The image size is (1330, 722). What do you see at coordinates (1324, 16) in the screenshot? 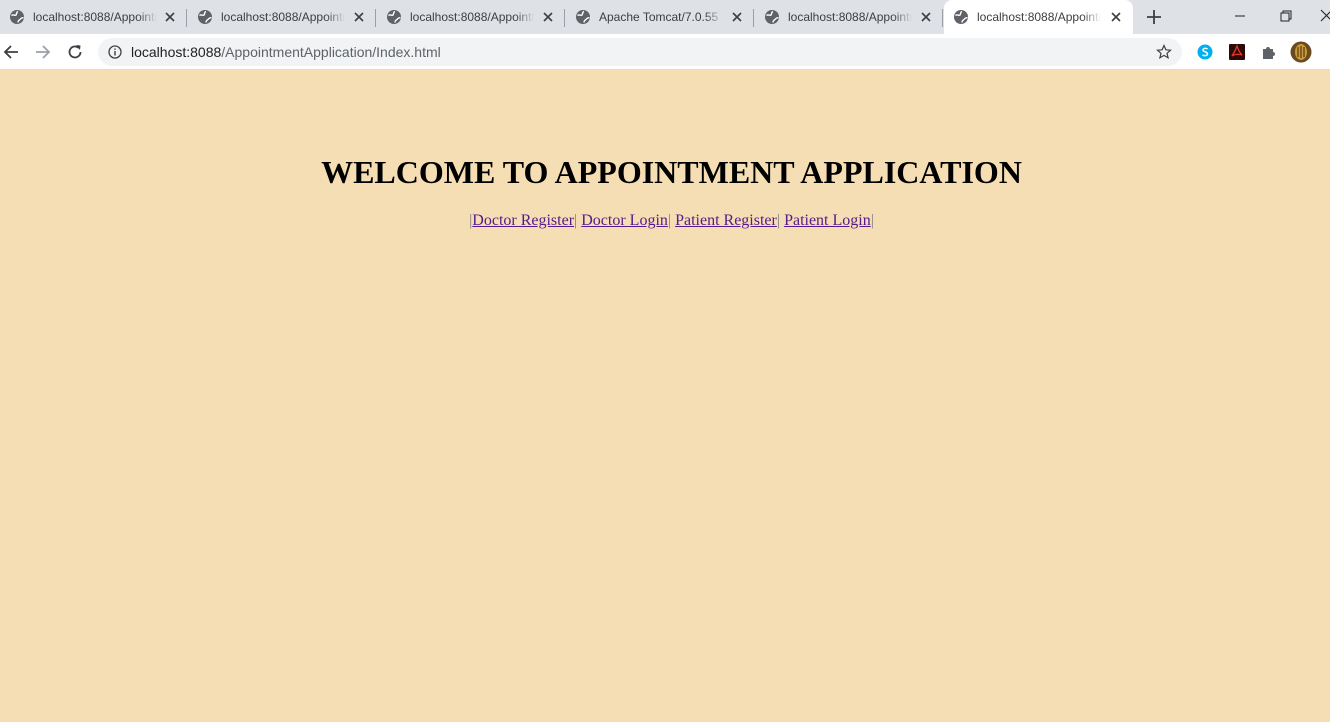
I see `close-window-icon` at bounding box center [1324, 16].